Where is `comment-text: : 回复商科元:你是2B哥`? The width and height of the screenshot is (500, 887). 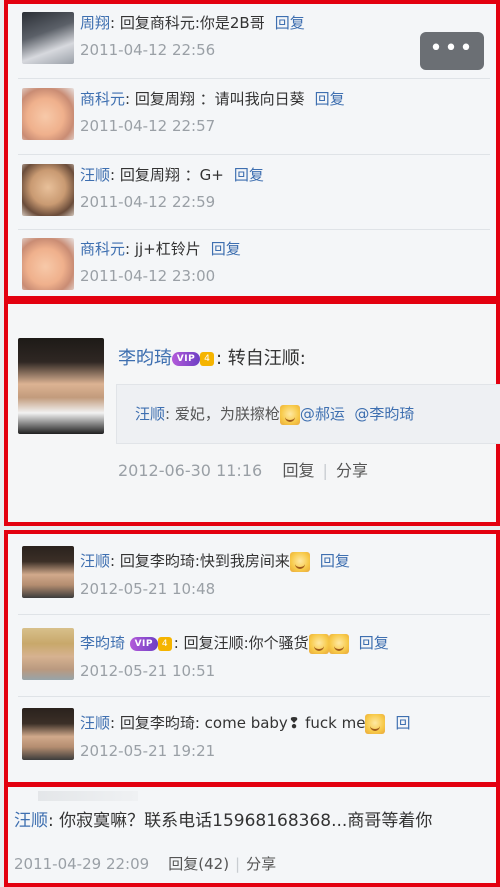 comment-text: : 回复商科元:你是2B哥 is located at coordinates (187, 23).